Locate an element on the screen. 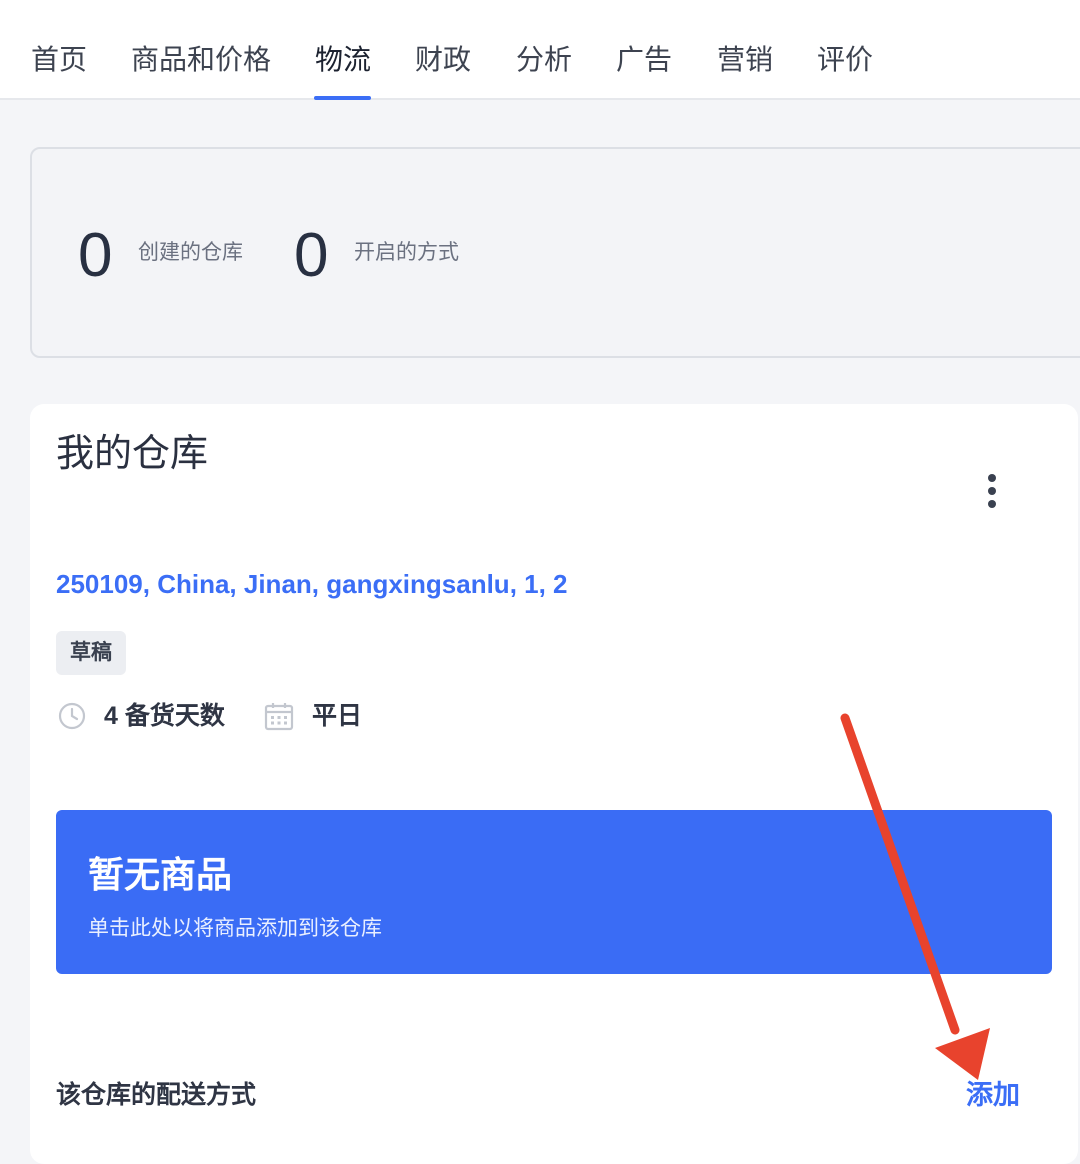 This screenshot has height=1164, width=1080. warehouse-meta: 4 备货天数 平日 is located at coordinates (356, 716).